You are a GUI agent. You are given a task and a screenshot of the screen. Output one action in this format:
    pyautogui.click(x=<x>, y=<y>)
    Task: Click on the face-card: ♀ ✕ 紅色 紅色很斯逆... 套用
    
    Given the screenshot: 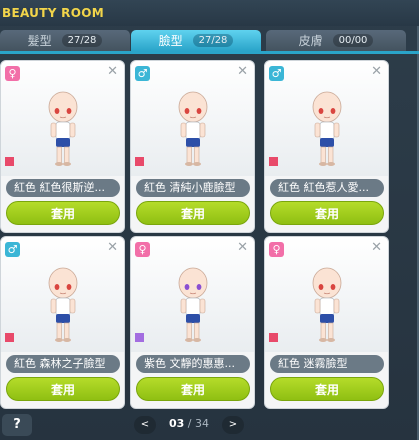 What is the action you would take?
    pyautogui.click(x=62, y=146)
    